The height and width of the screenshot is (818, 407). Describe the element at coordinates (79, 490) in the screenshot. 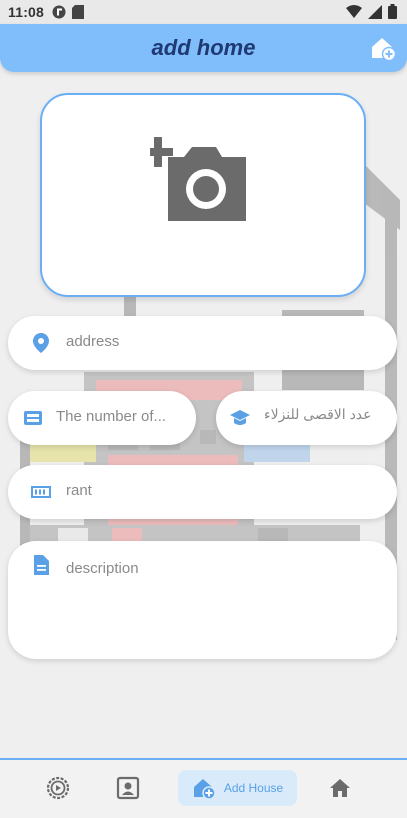

I see `rent-placeholder: rant` at that location.